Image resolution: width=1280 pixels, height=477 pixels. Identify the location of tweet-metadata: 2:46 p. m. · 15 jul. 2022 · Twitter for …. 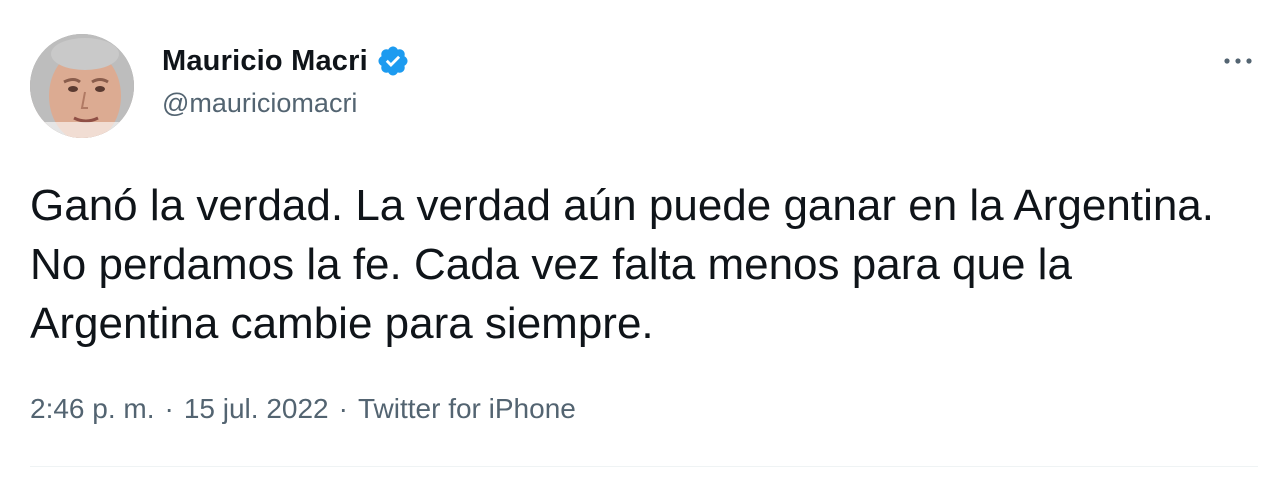
(303, 409).